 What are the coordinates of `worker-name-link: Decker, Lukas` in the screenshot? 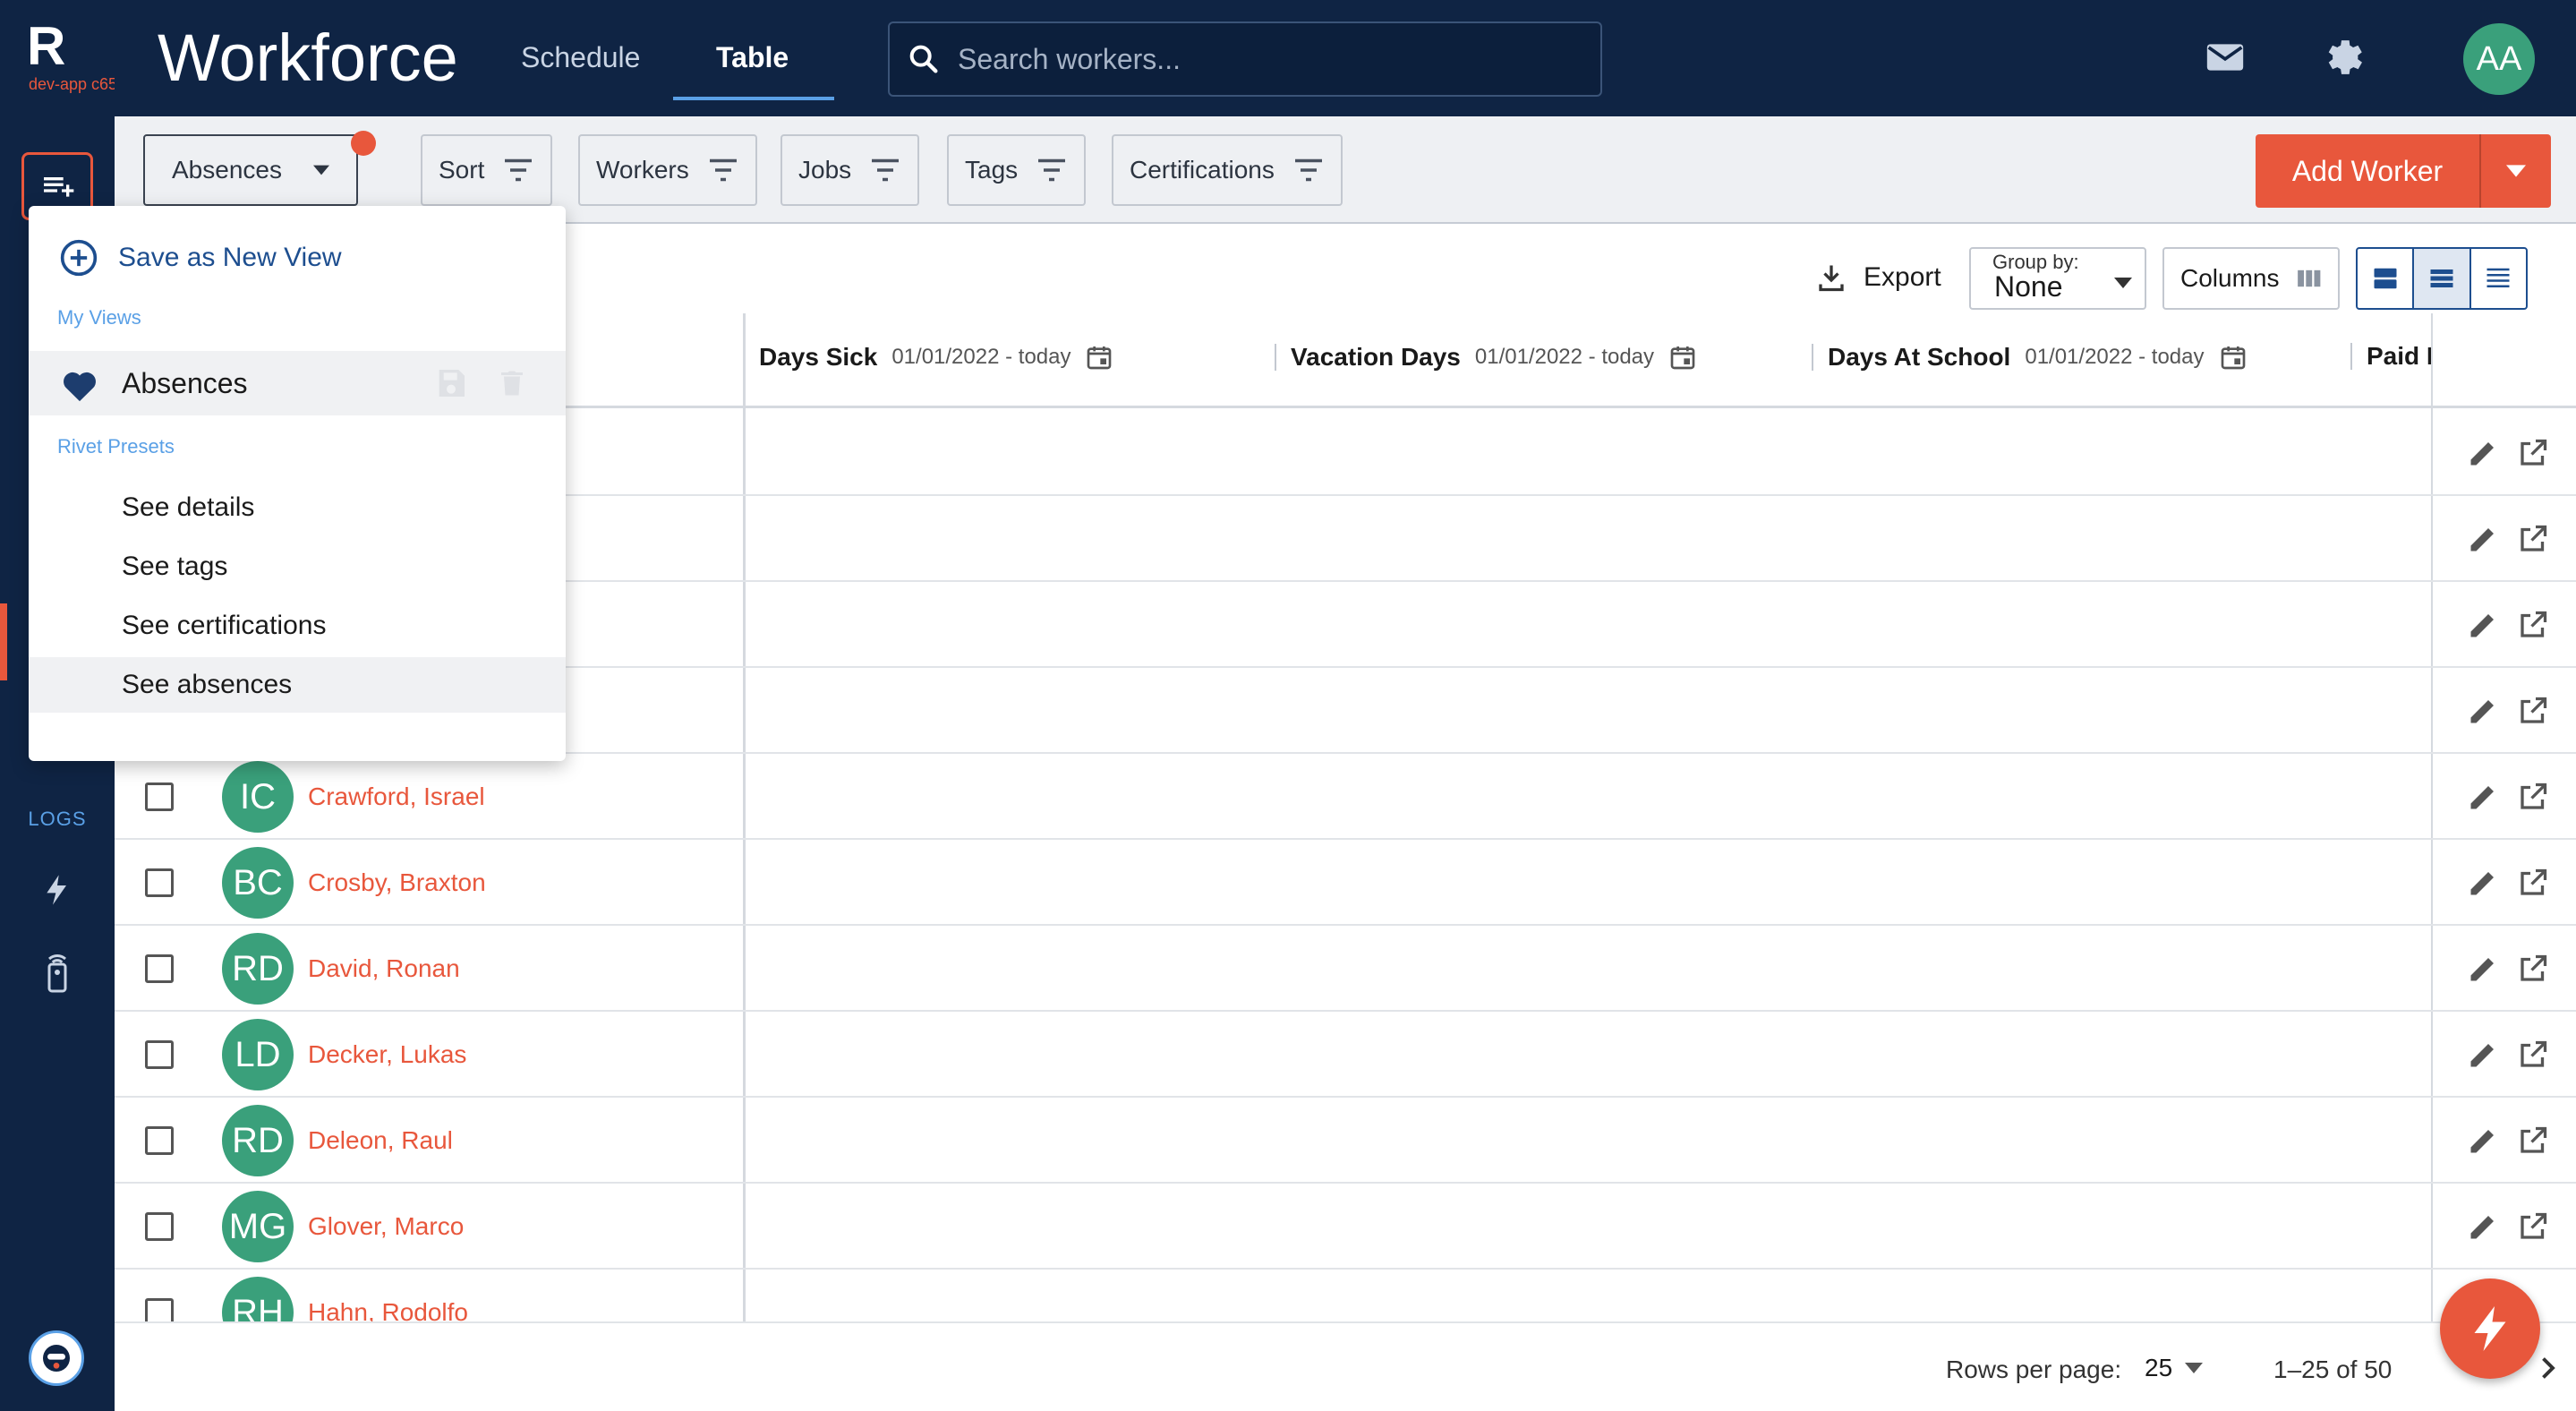 It's located at (387, 1054).